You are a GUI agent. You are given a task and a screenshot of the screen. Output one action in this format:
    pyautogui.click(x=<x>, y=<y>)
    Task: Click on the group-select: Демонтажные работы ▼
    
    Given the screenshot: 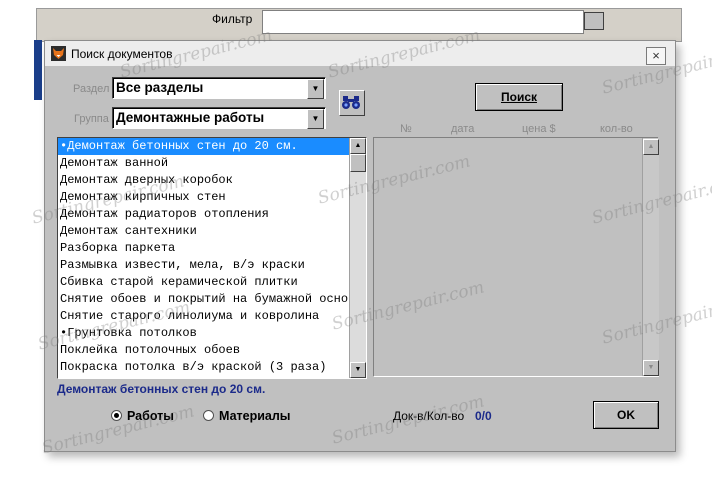 What is the action you would take?
    pyautogui.click(x=219, y=118)
    